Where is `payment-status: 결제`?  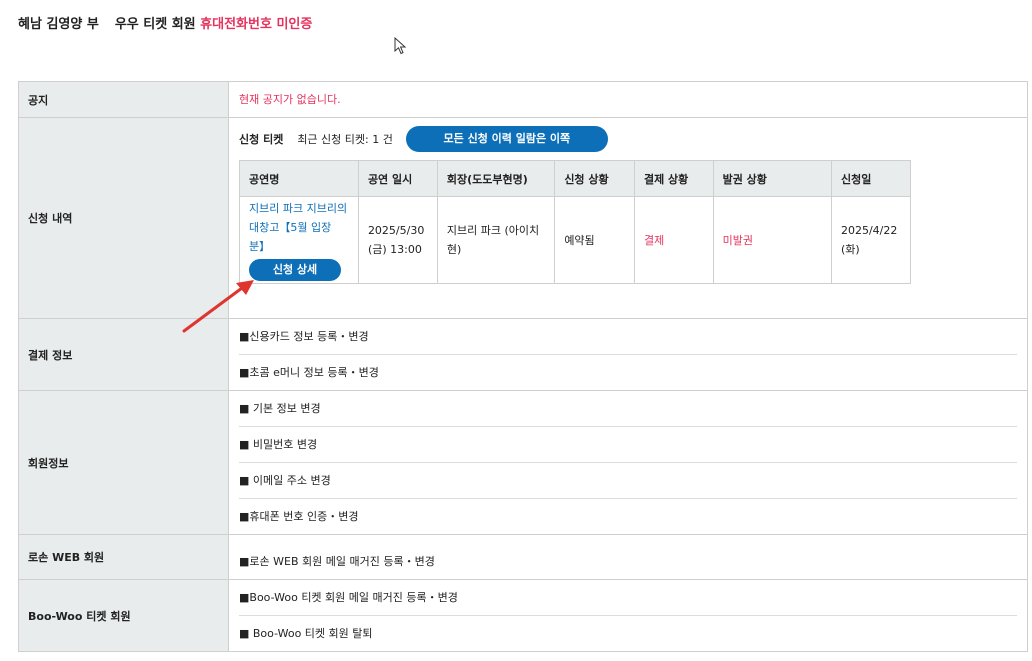
payment-status: 결제 is located at coordinates (673, 240).